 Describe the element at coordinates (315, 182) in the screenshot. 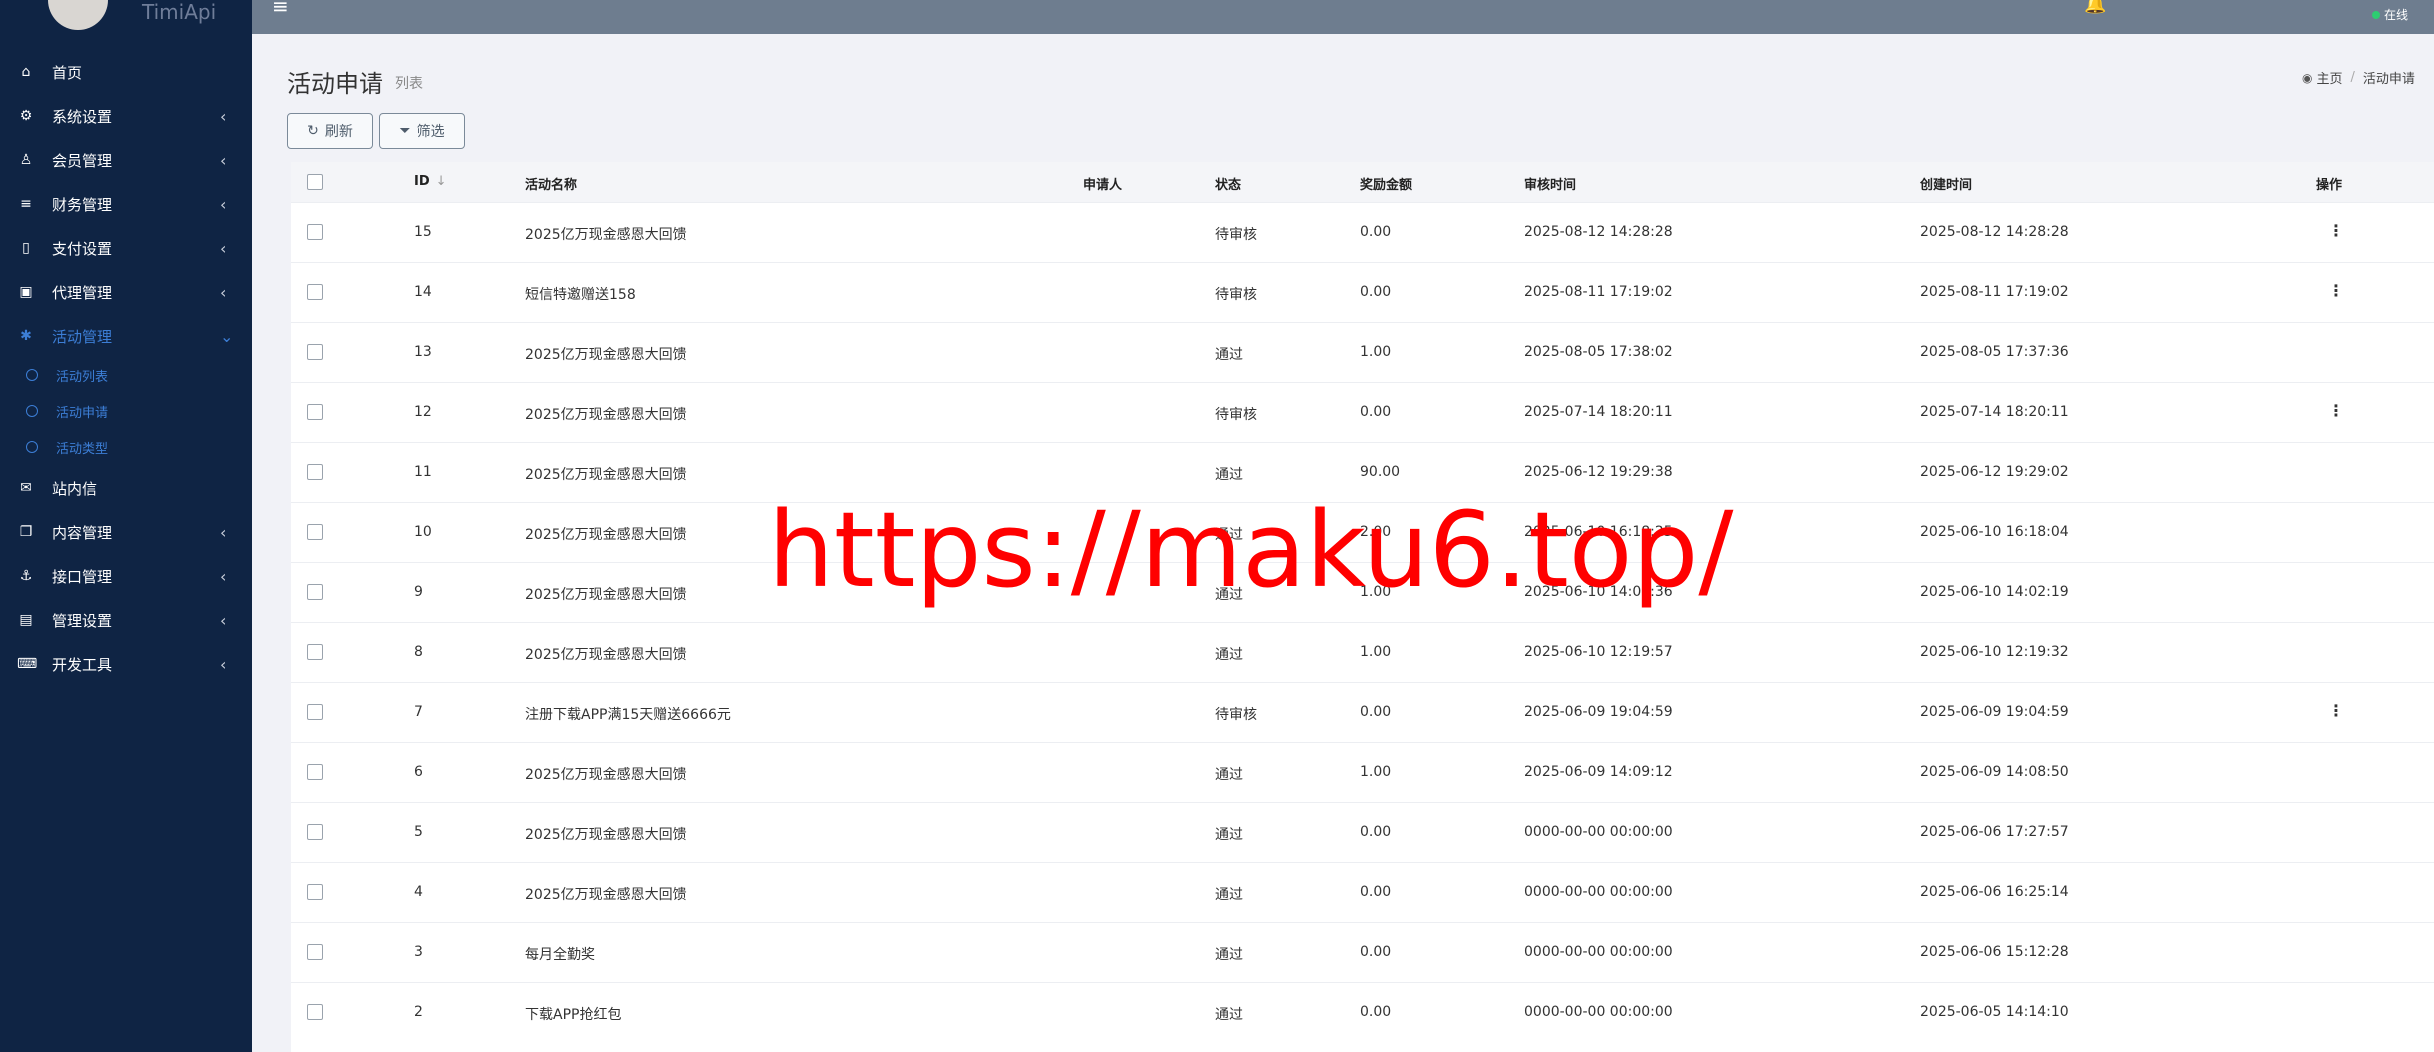

I see `select-all-checkbox` at that location.